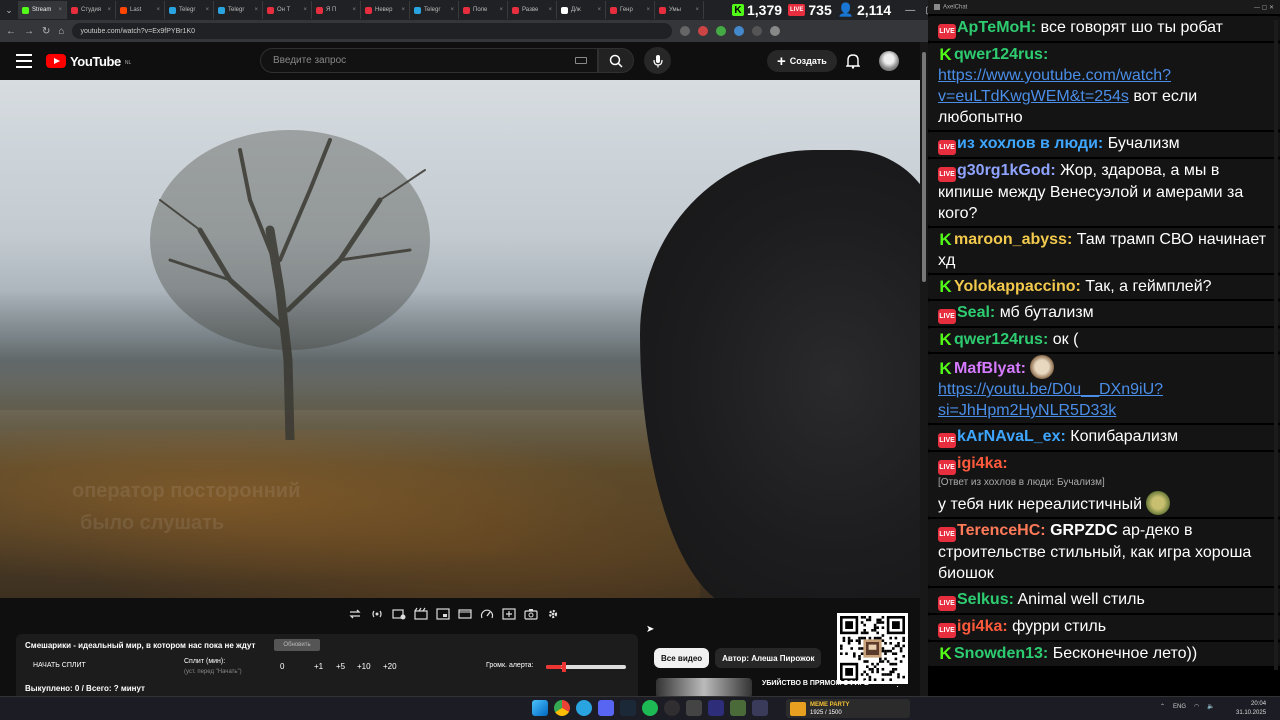 This screenshot has height=720, width=1280. I want to click on camera-icon, so click(531, 614).